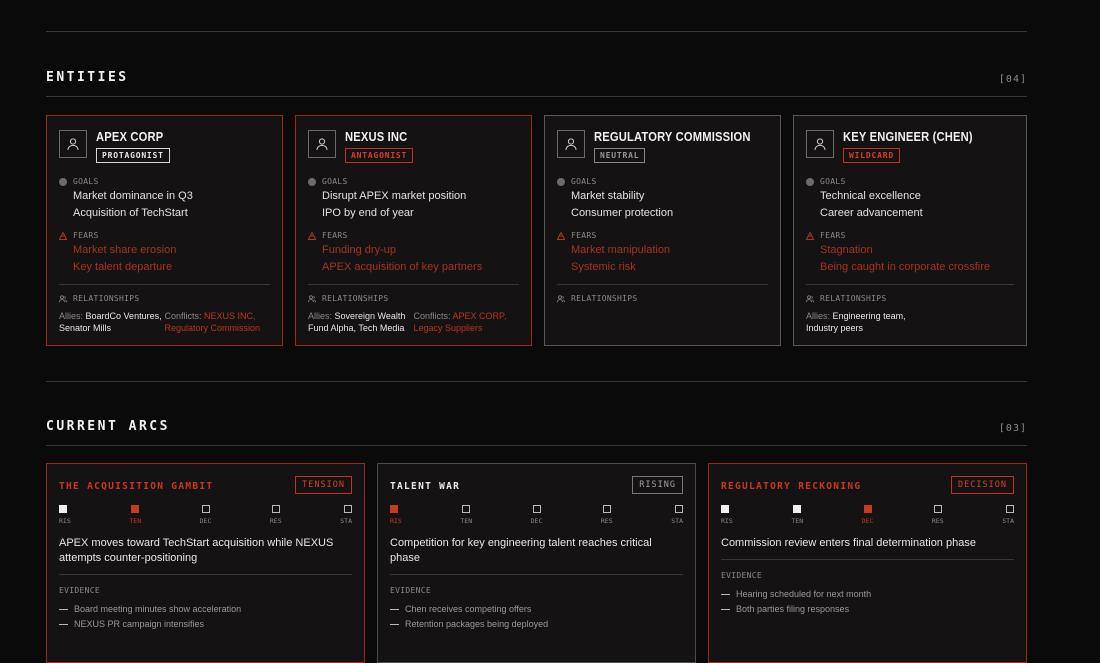 This screenshot has width=1100, height=663. Describe the element at coordinates (130, 136) in the screenshot. I see `entity-name: APEX CORP` at that location.